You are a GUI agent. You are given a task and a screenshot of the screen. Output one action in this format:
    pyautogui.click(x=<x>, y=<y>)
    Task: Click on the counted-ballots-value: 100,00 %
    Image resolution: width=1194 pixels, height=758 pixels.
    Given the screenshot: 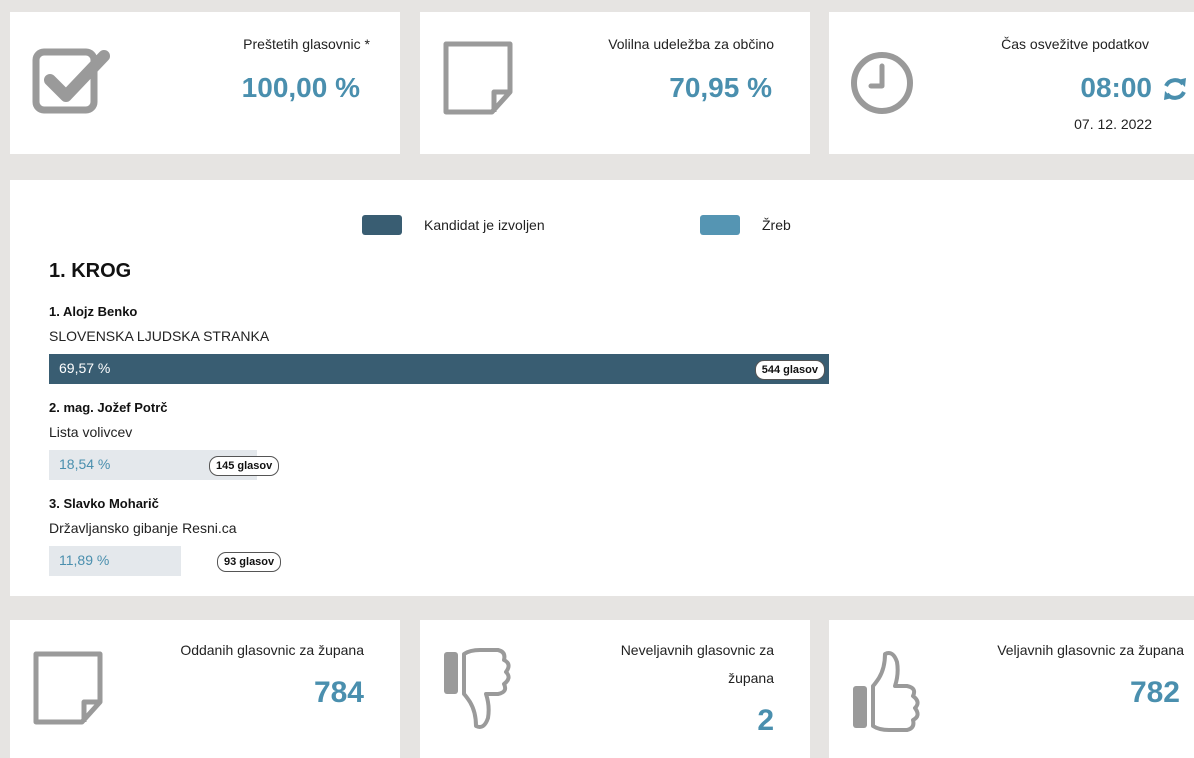 What is the action you would take?
    pyautogui.click(x=300, y=87)
    